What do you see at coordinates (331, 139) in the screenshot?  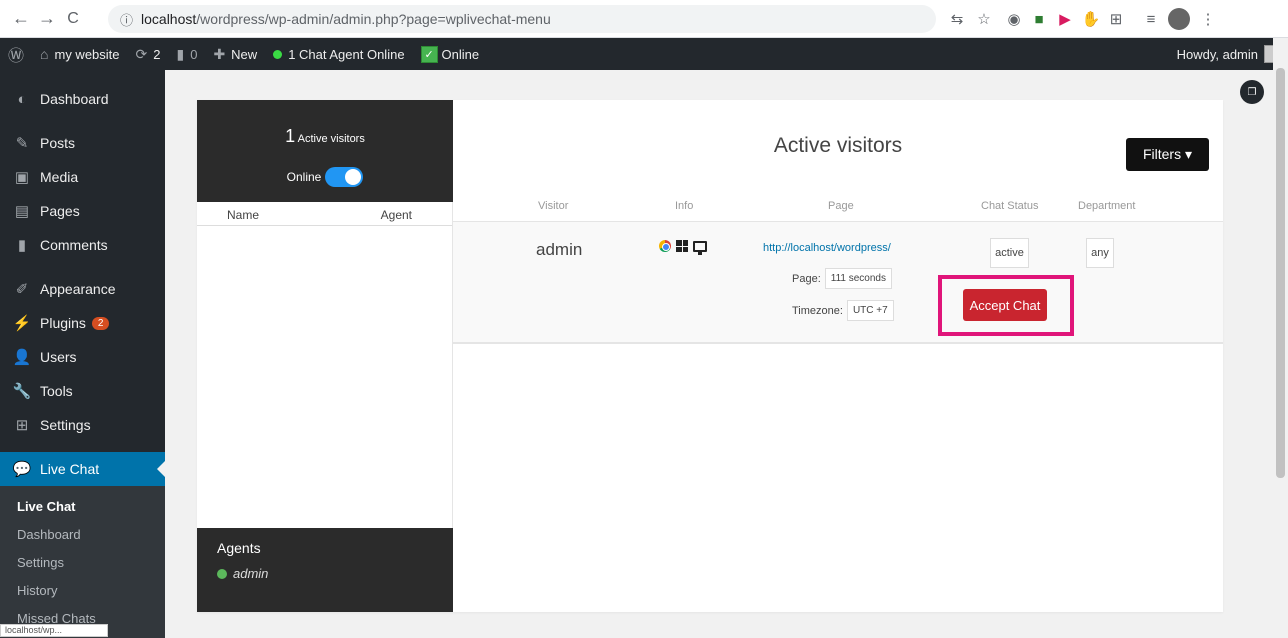 I see `visitor-count-label: Active visitors` at bounding box center [331, 139].